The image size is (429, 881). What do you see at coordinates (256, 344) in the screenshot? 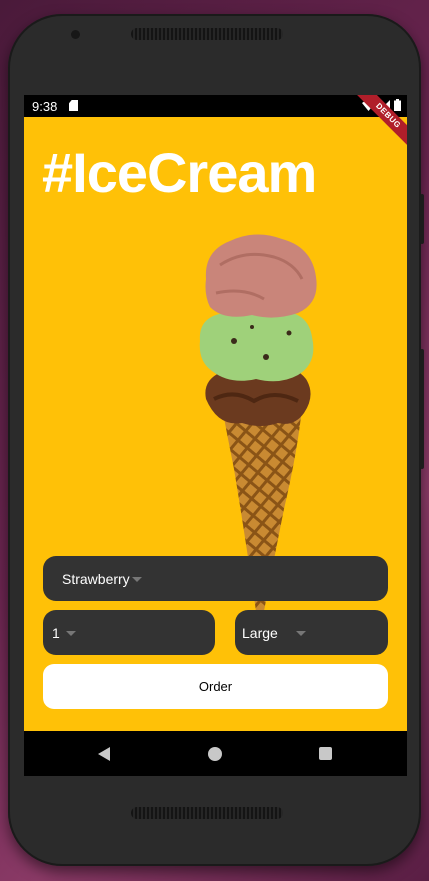
I see `mint-scoop` at bounding box center [256, 344].